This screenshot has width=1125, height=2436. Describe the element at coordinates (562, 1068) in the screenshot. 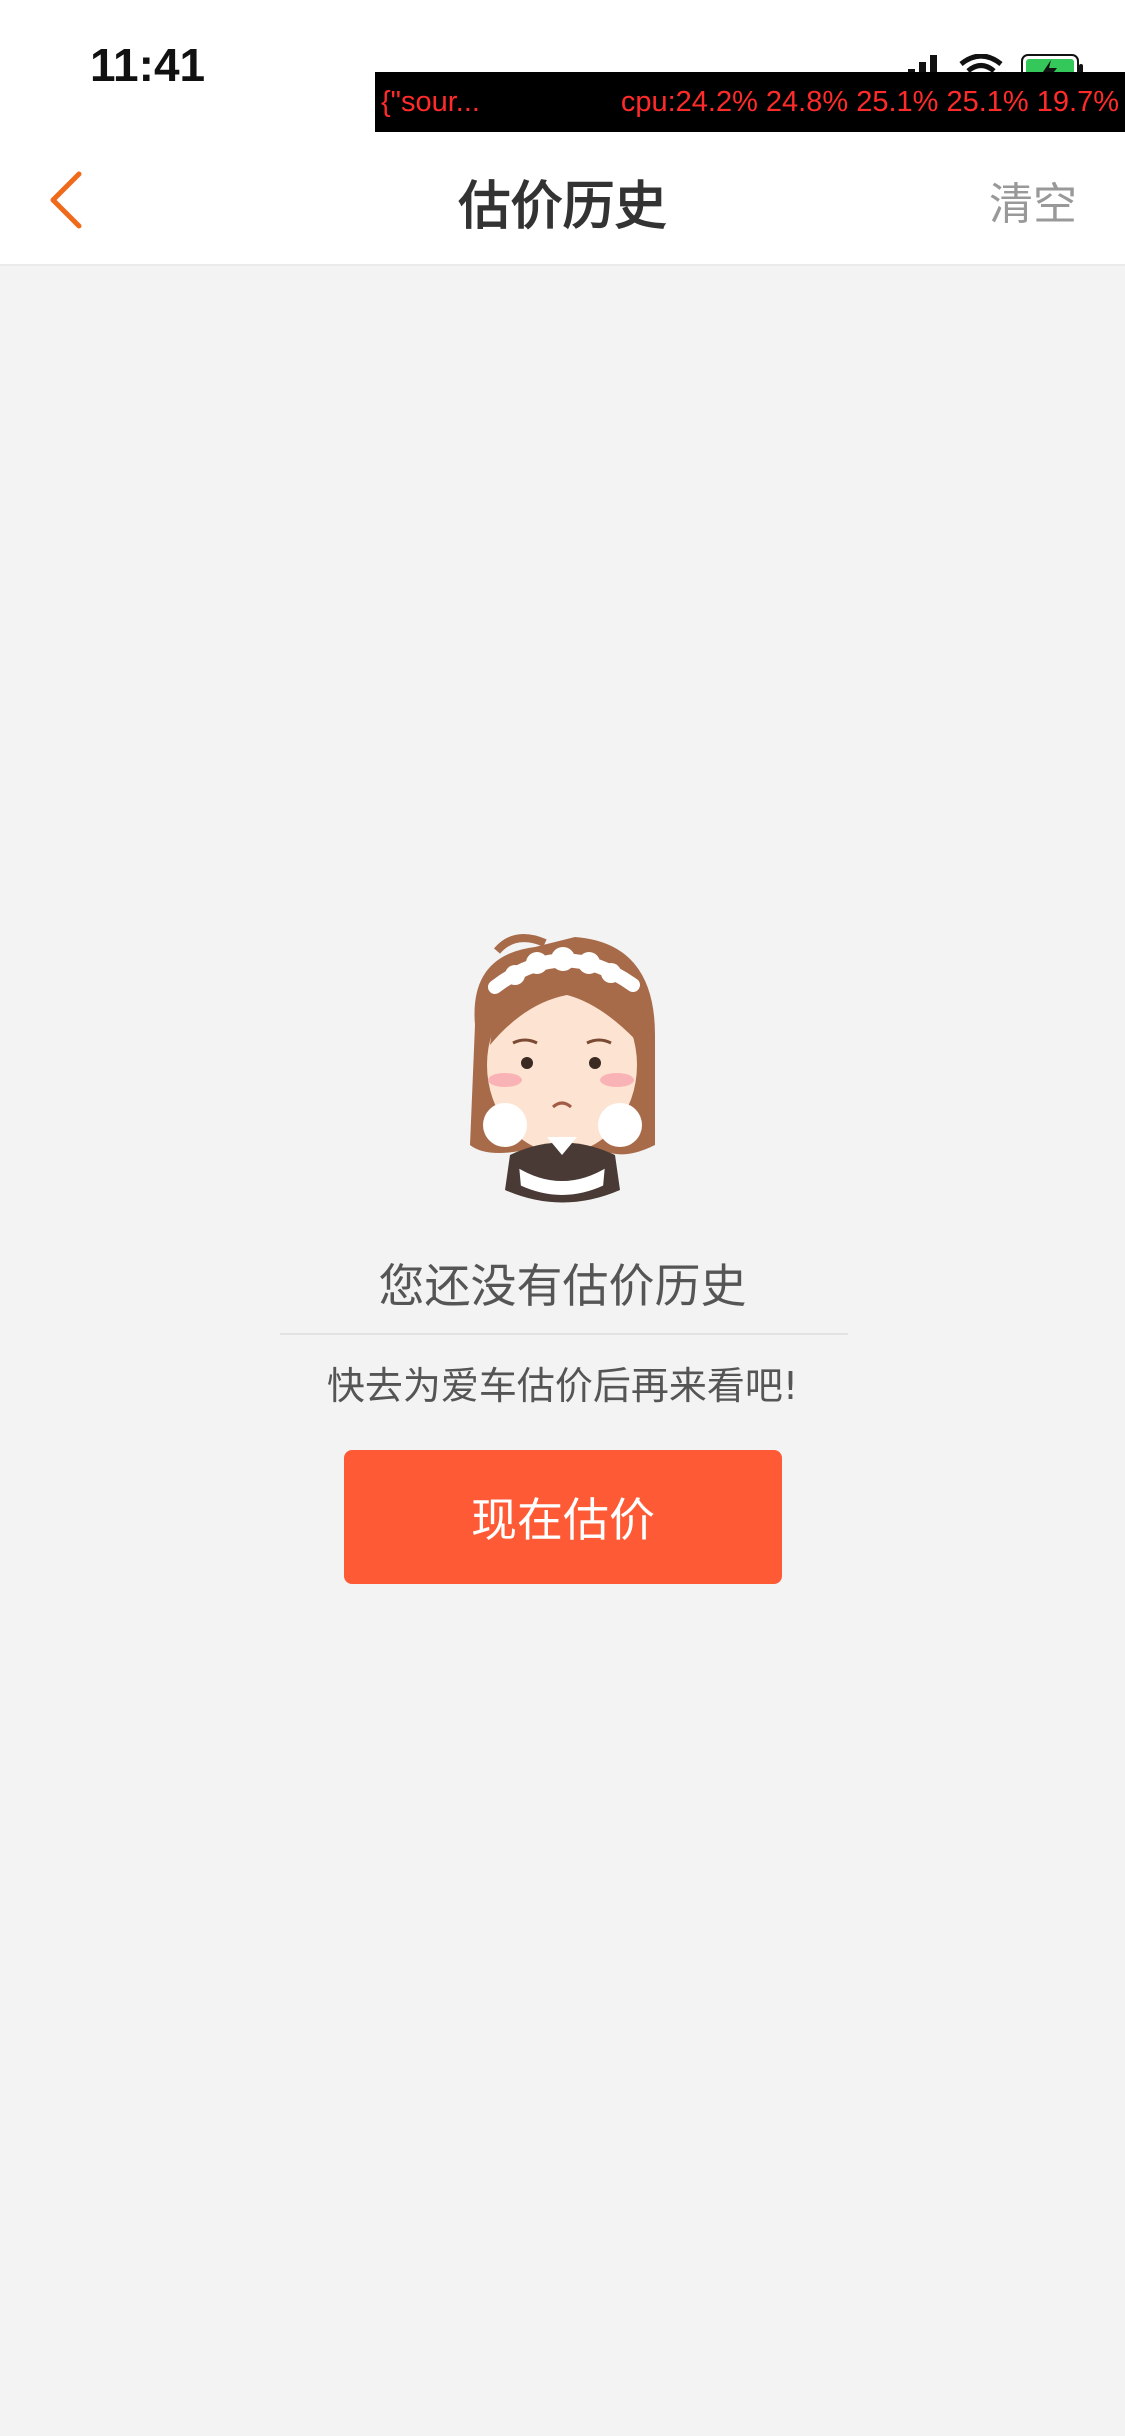

I see `empty-state-girl-illustration` at that location.